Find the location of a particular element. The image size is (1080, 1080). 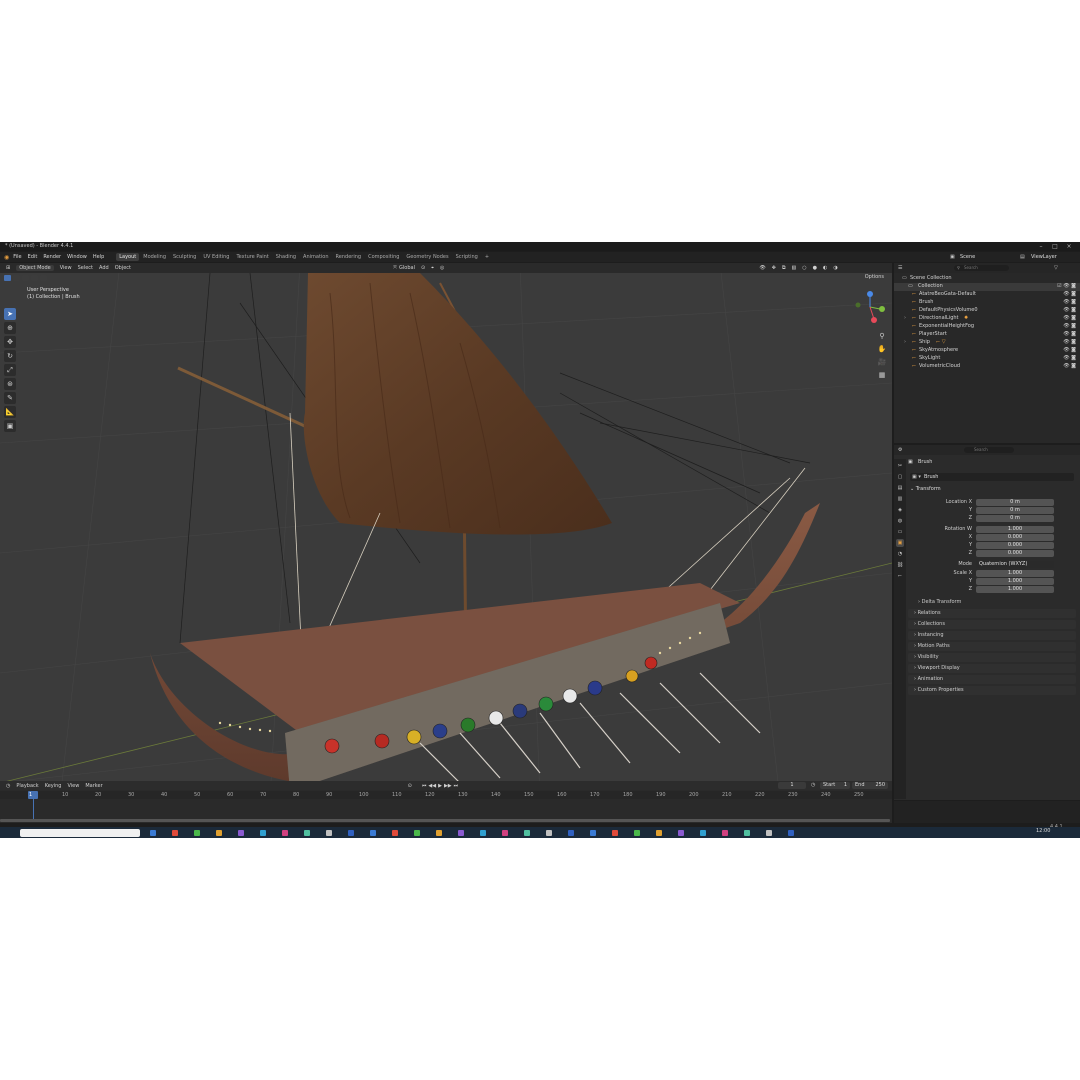

zoom-icon: ⚲ is located at coordinates (882, 336).